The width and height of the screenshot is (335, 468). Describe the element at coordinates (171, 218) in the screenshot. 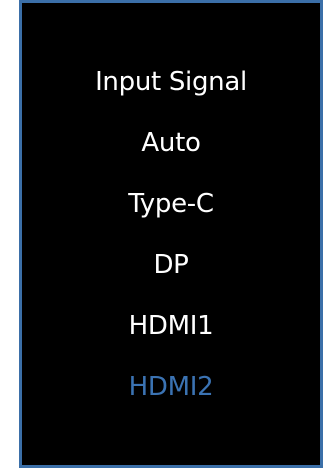

I see `input-option-type-c: Type-C` at that location.